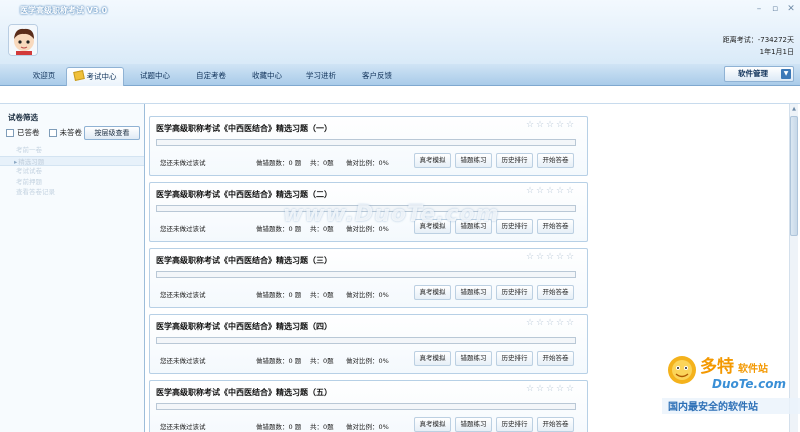  Describe the element at coordinates (321, 76) in the screenshot. I see `tab-study-analysis: 学习进析` at that location.